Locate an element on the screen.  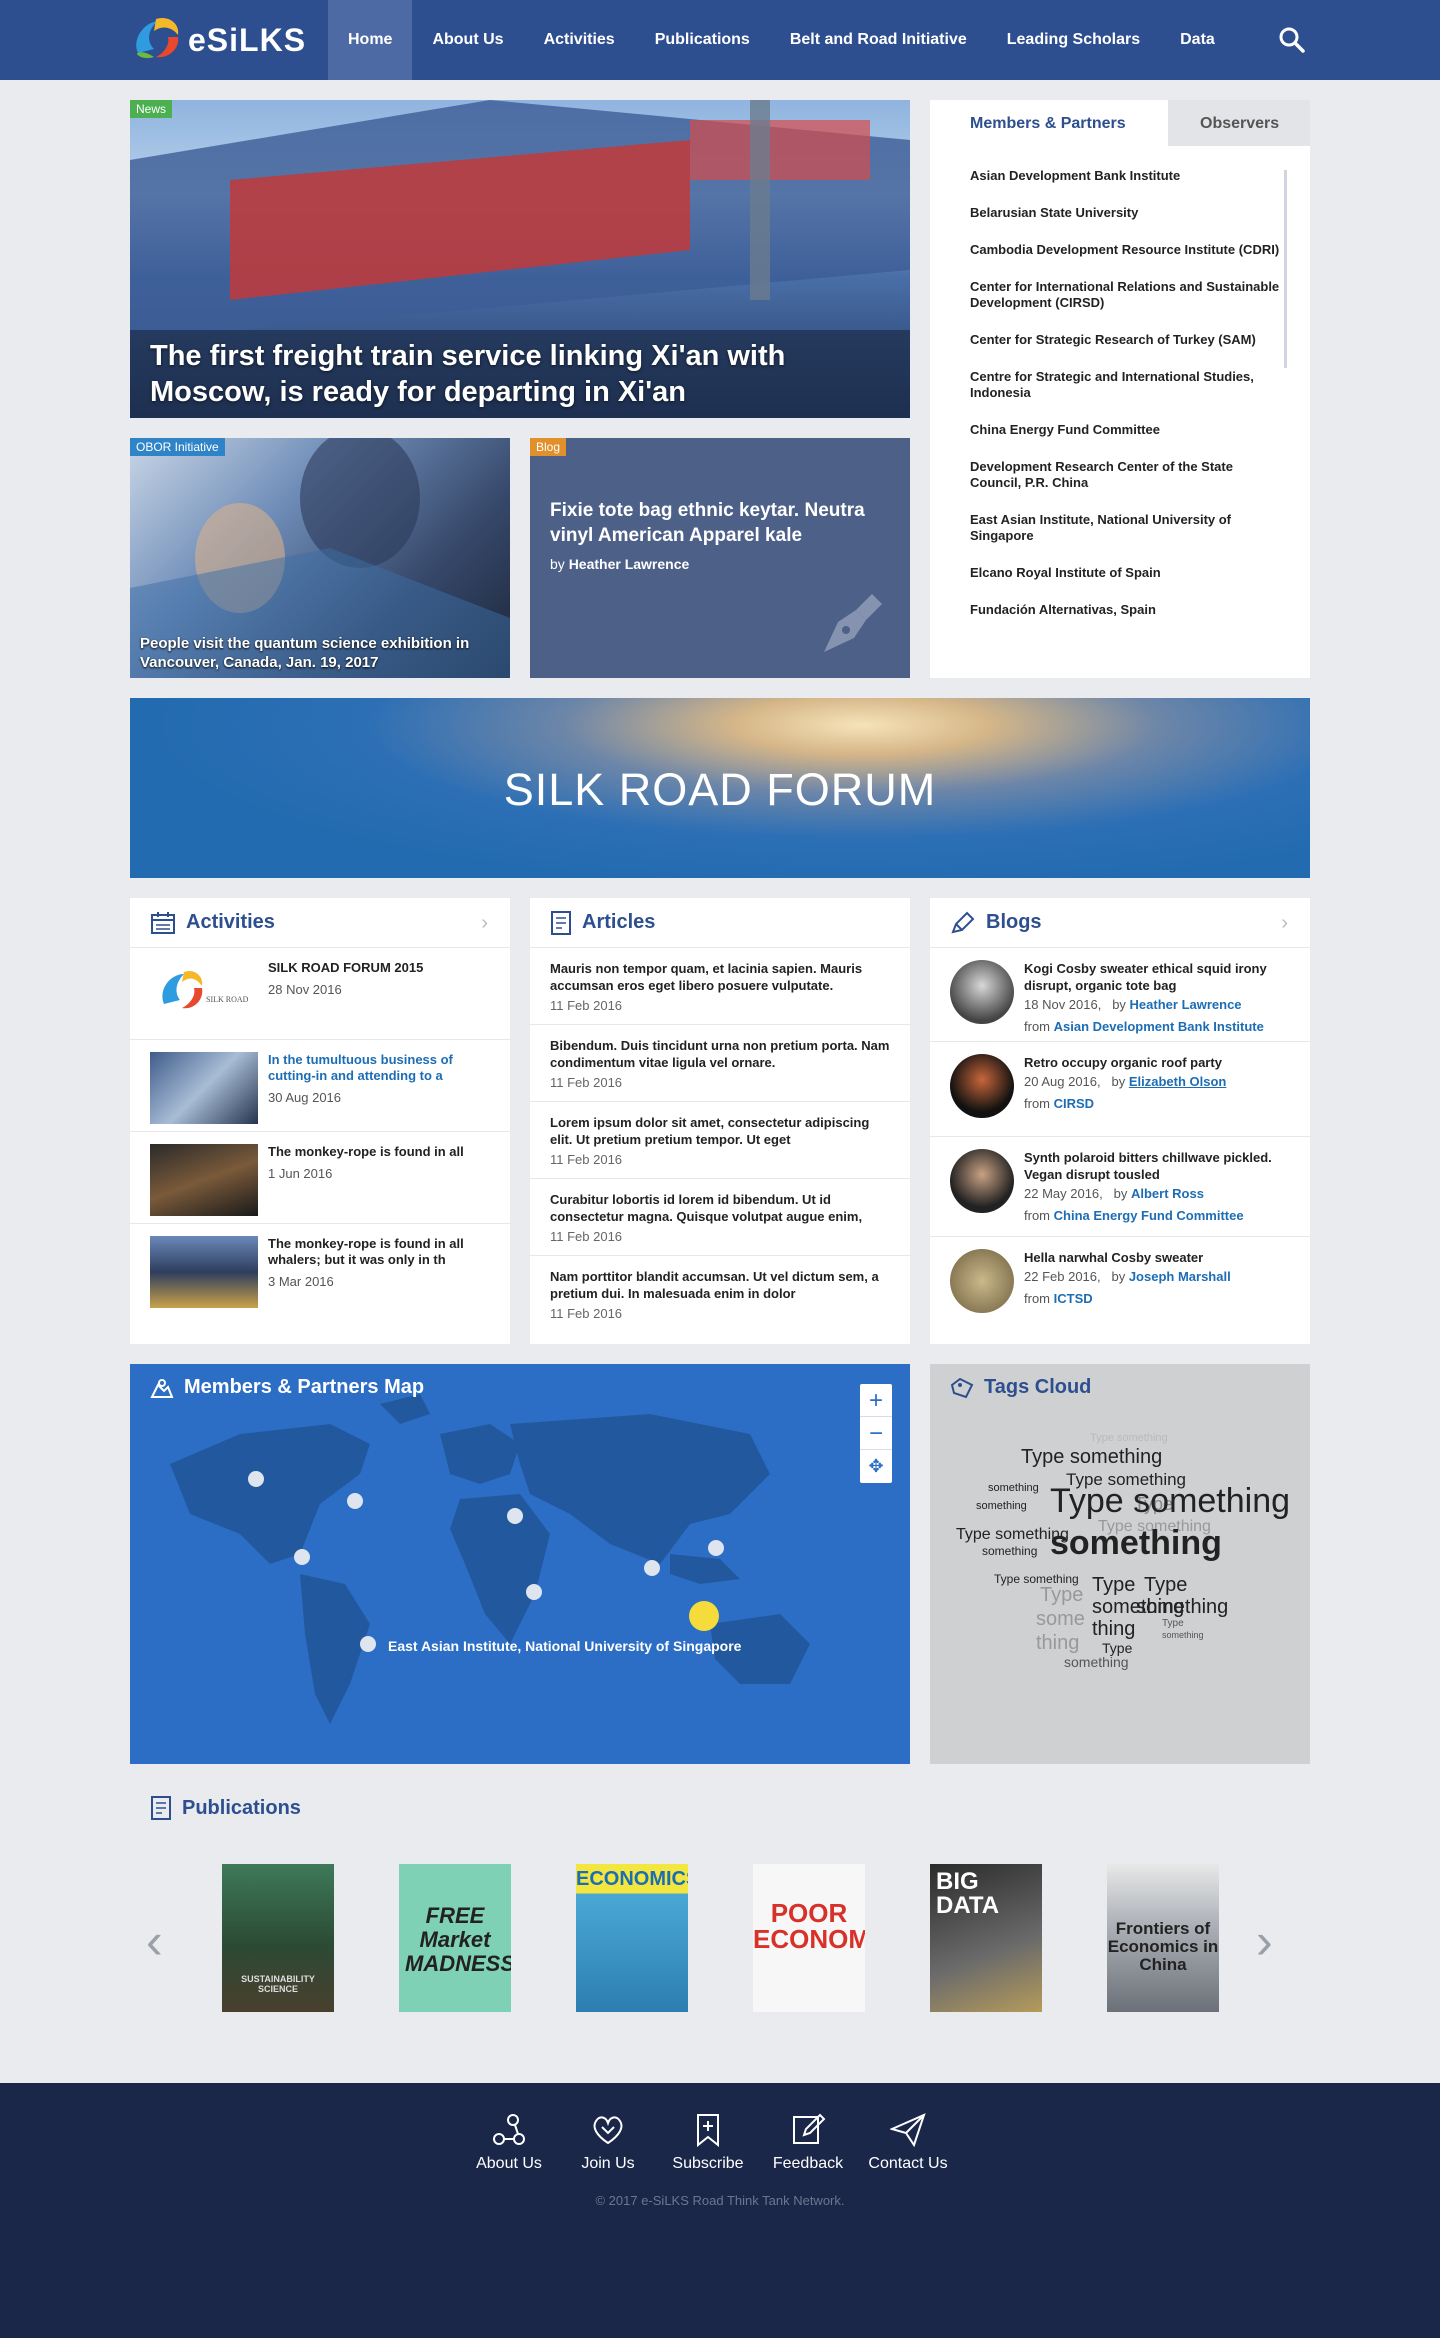
articles-header: Articles is located at coordinates (720, 923).